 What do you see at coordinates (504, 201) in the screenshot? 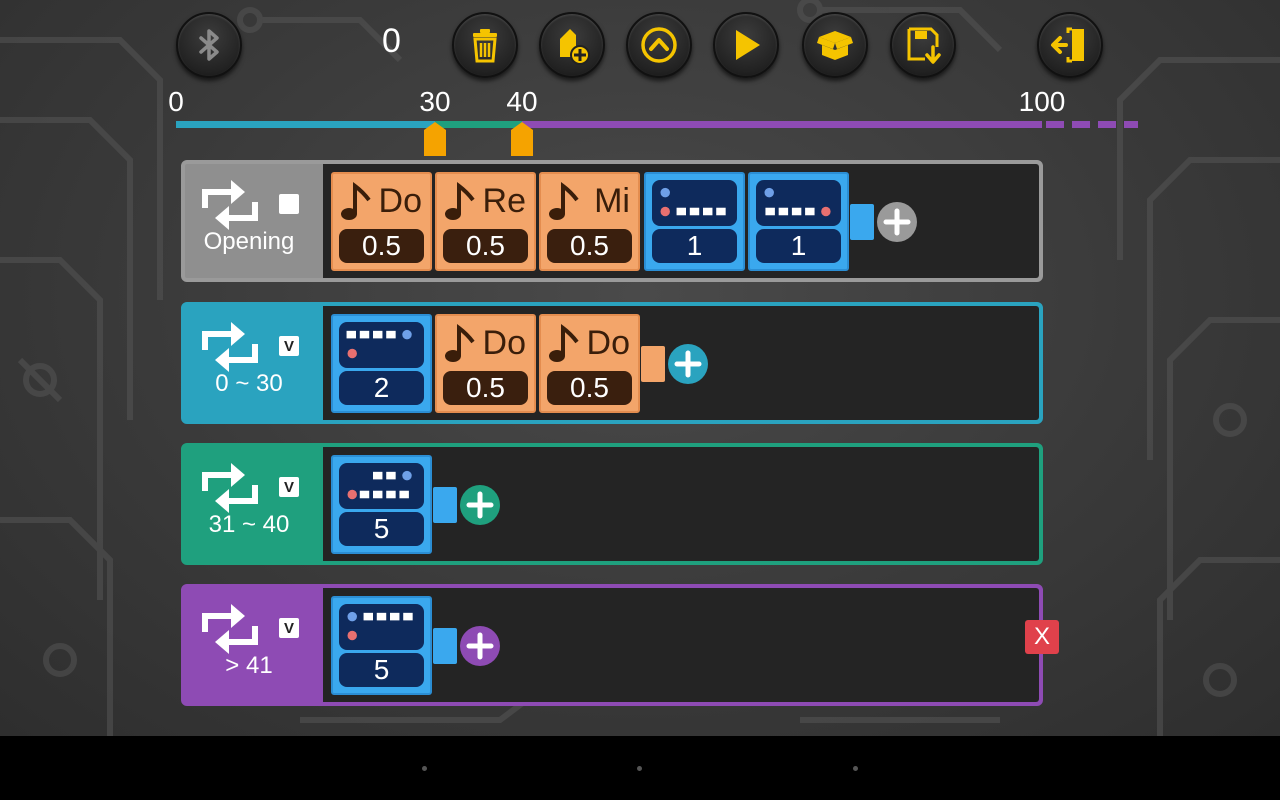
I see `note-name: Re` at bounding box center [504, 201].